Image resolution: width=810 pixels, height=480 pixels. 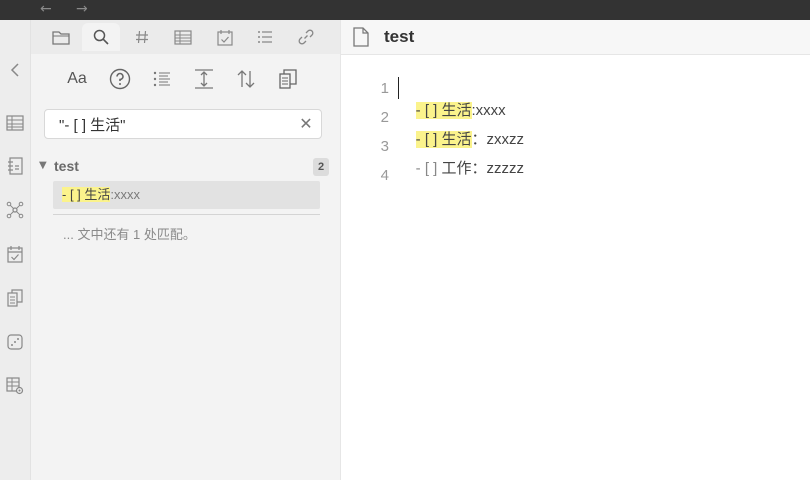 I want to click on sidebar-tab-bar, so click(x=185, y=37).